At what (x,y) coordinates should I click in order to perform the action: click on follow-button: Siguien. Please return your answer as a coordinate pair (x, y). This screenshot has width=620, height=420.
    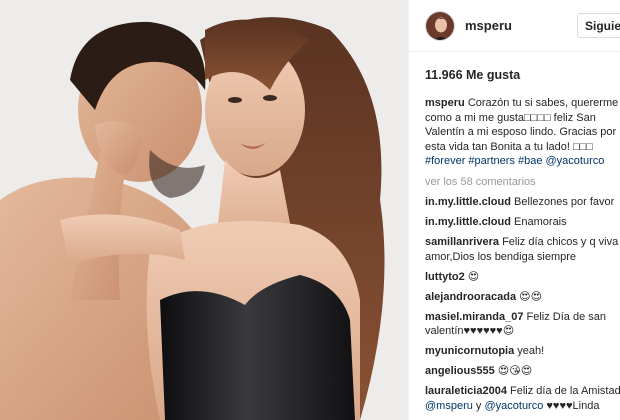
    Looking at the image, I should click on (598, 25).